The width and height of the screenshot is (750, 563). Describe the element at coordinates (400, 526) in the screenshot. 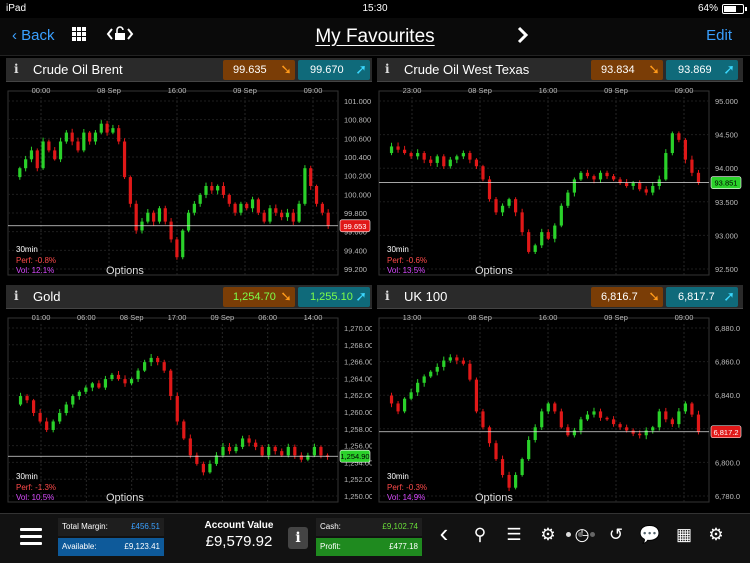

I see `cash-value: £9,102.74` at that location.